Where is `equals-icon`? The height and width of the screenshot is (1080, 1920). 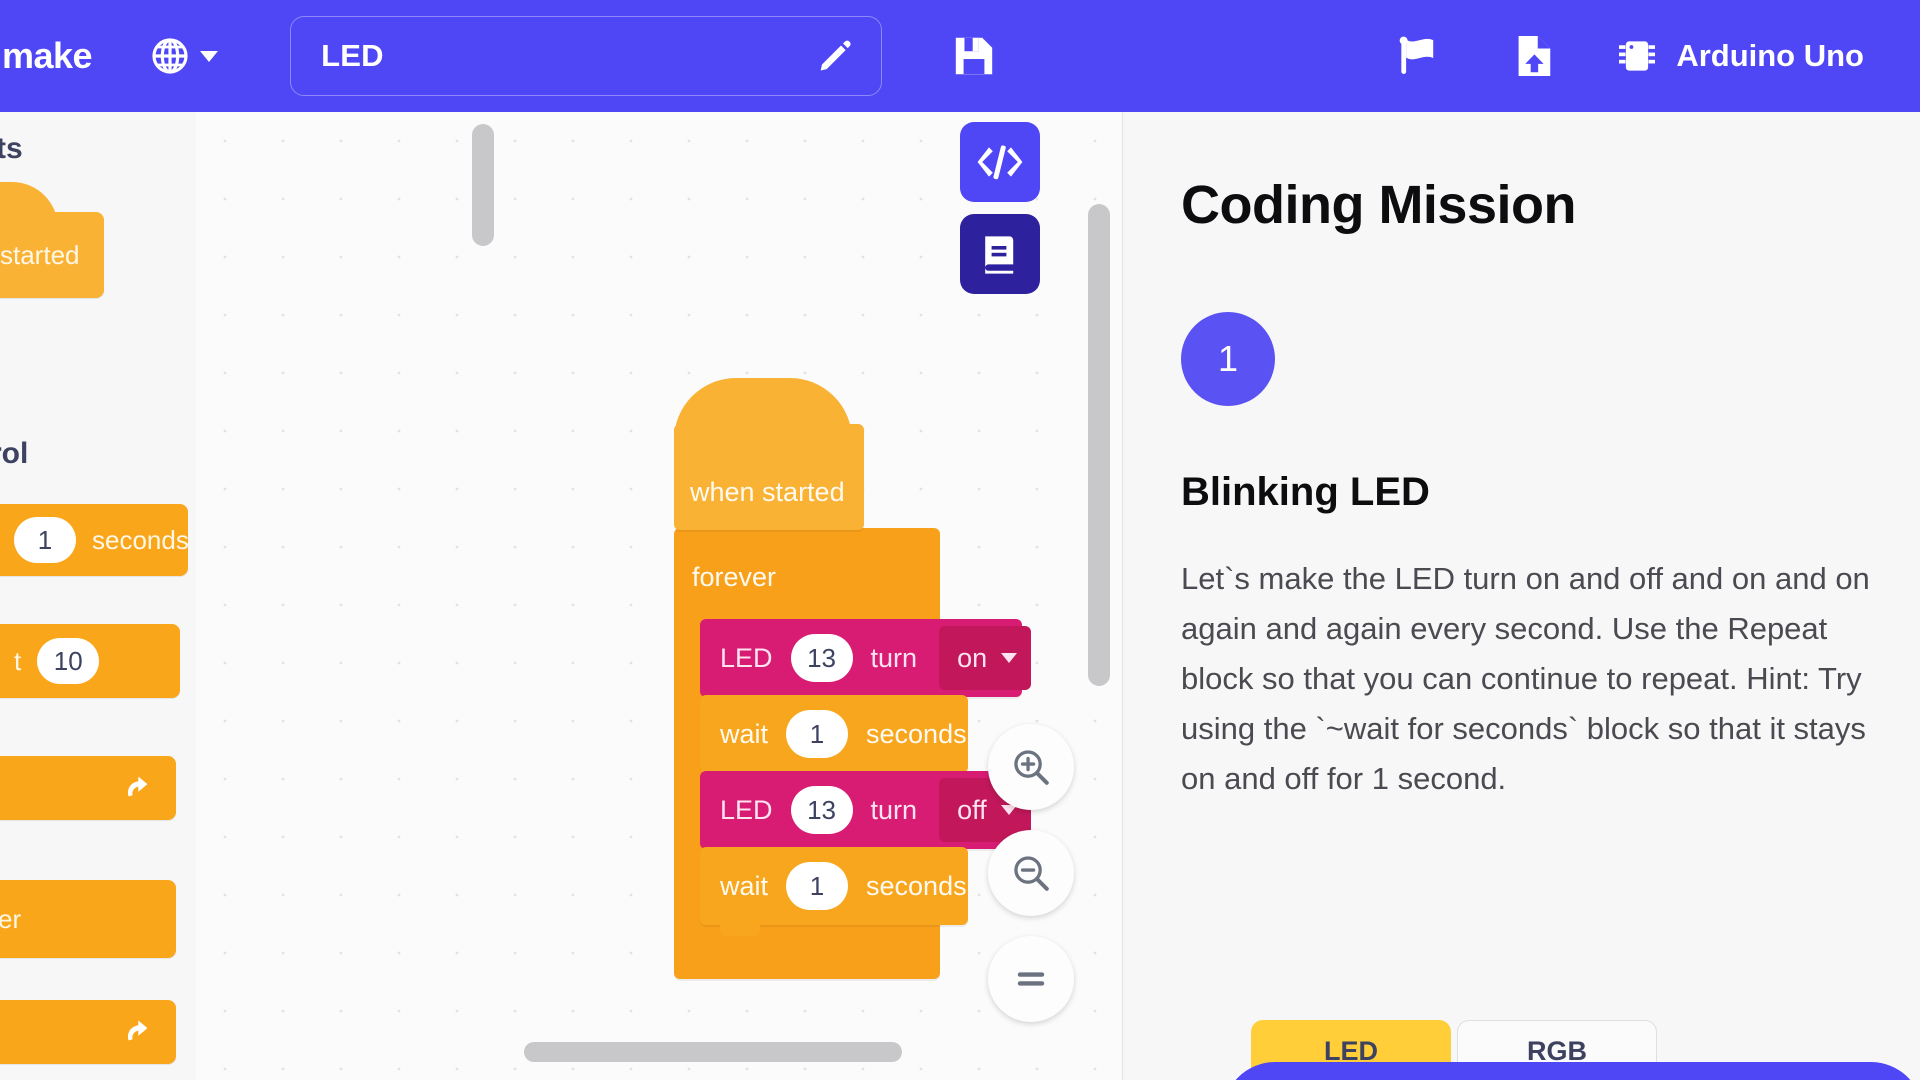 equals-icon is located at coordinates (1031, 979).